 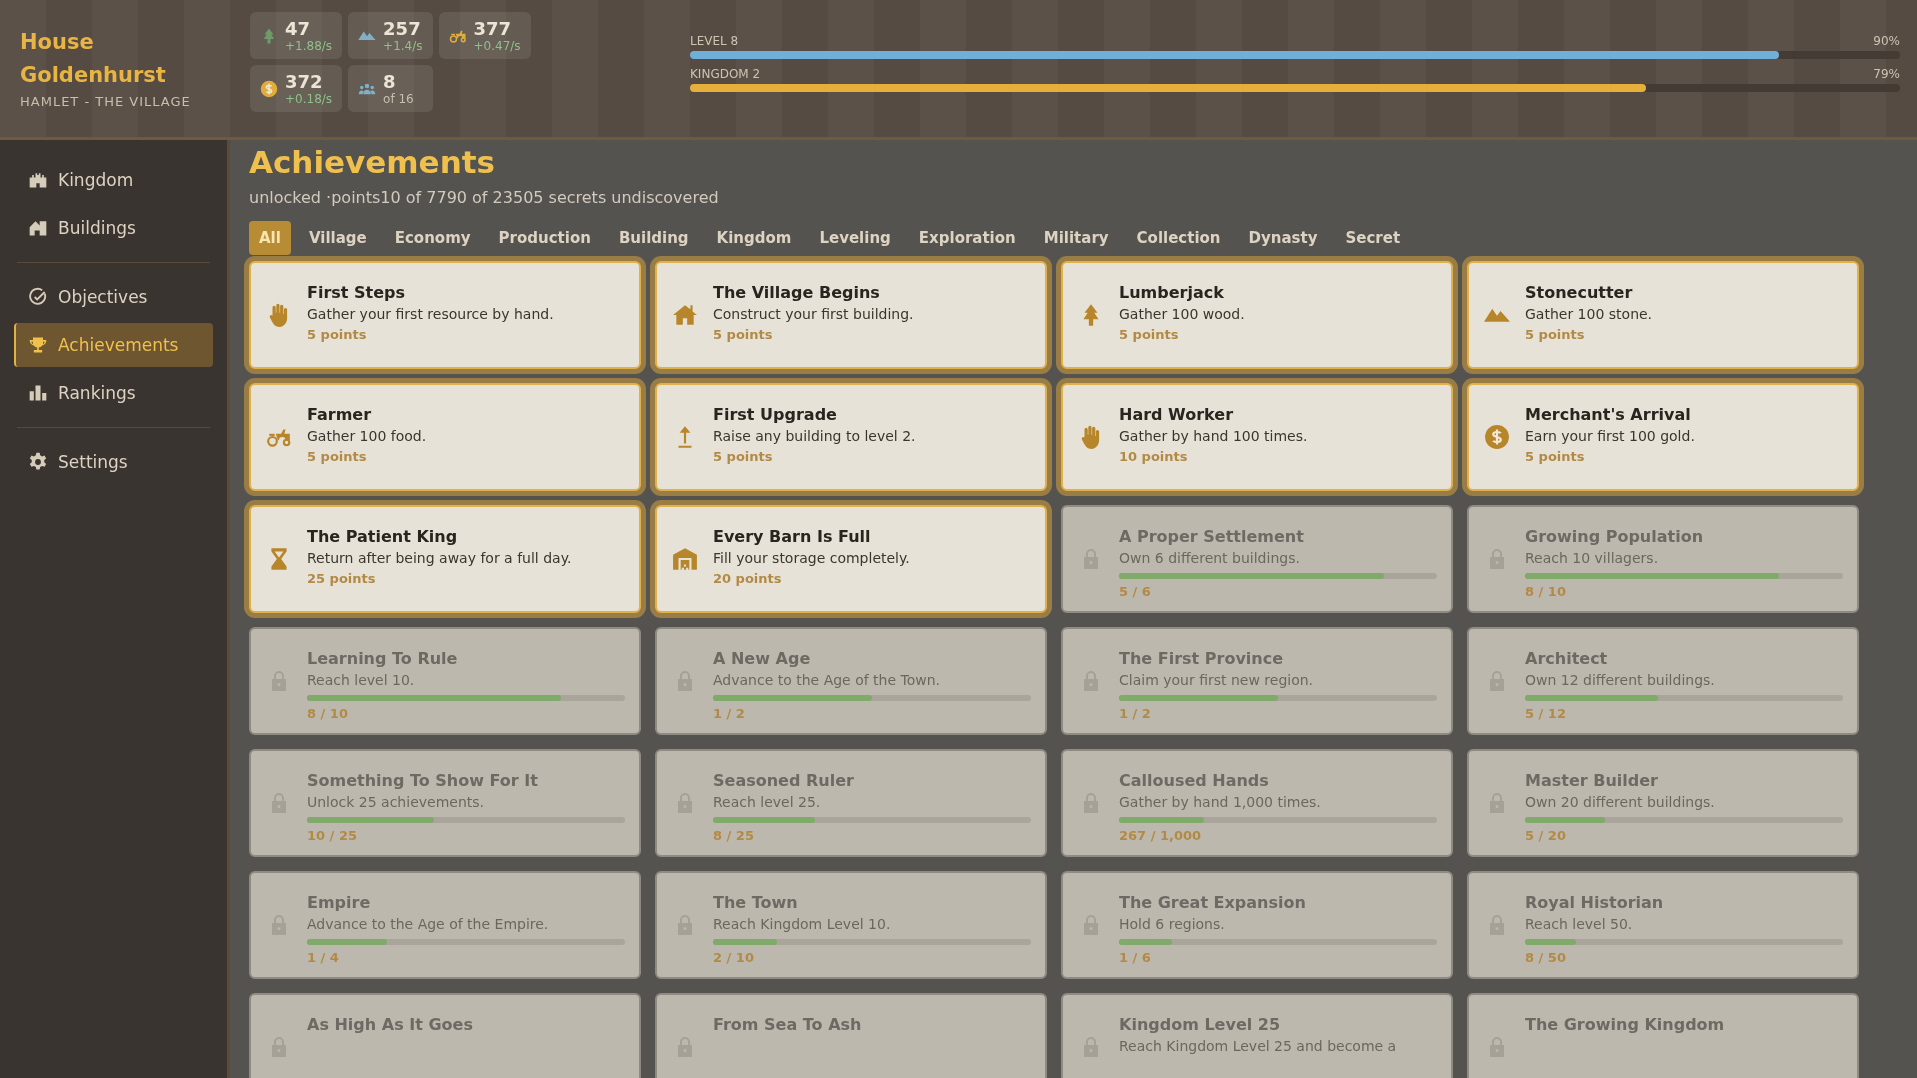 I want to click on resource-rate: +1.4/s, so click(x=403, y=46).